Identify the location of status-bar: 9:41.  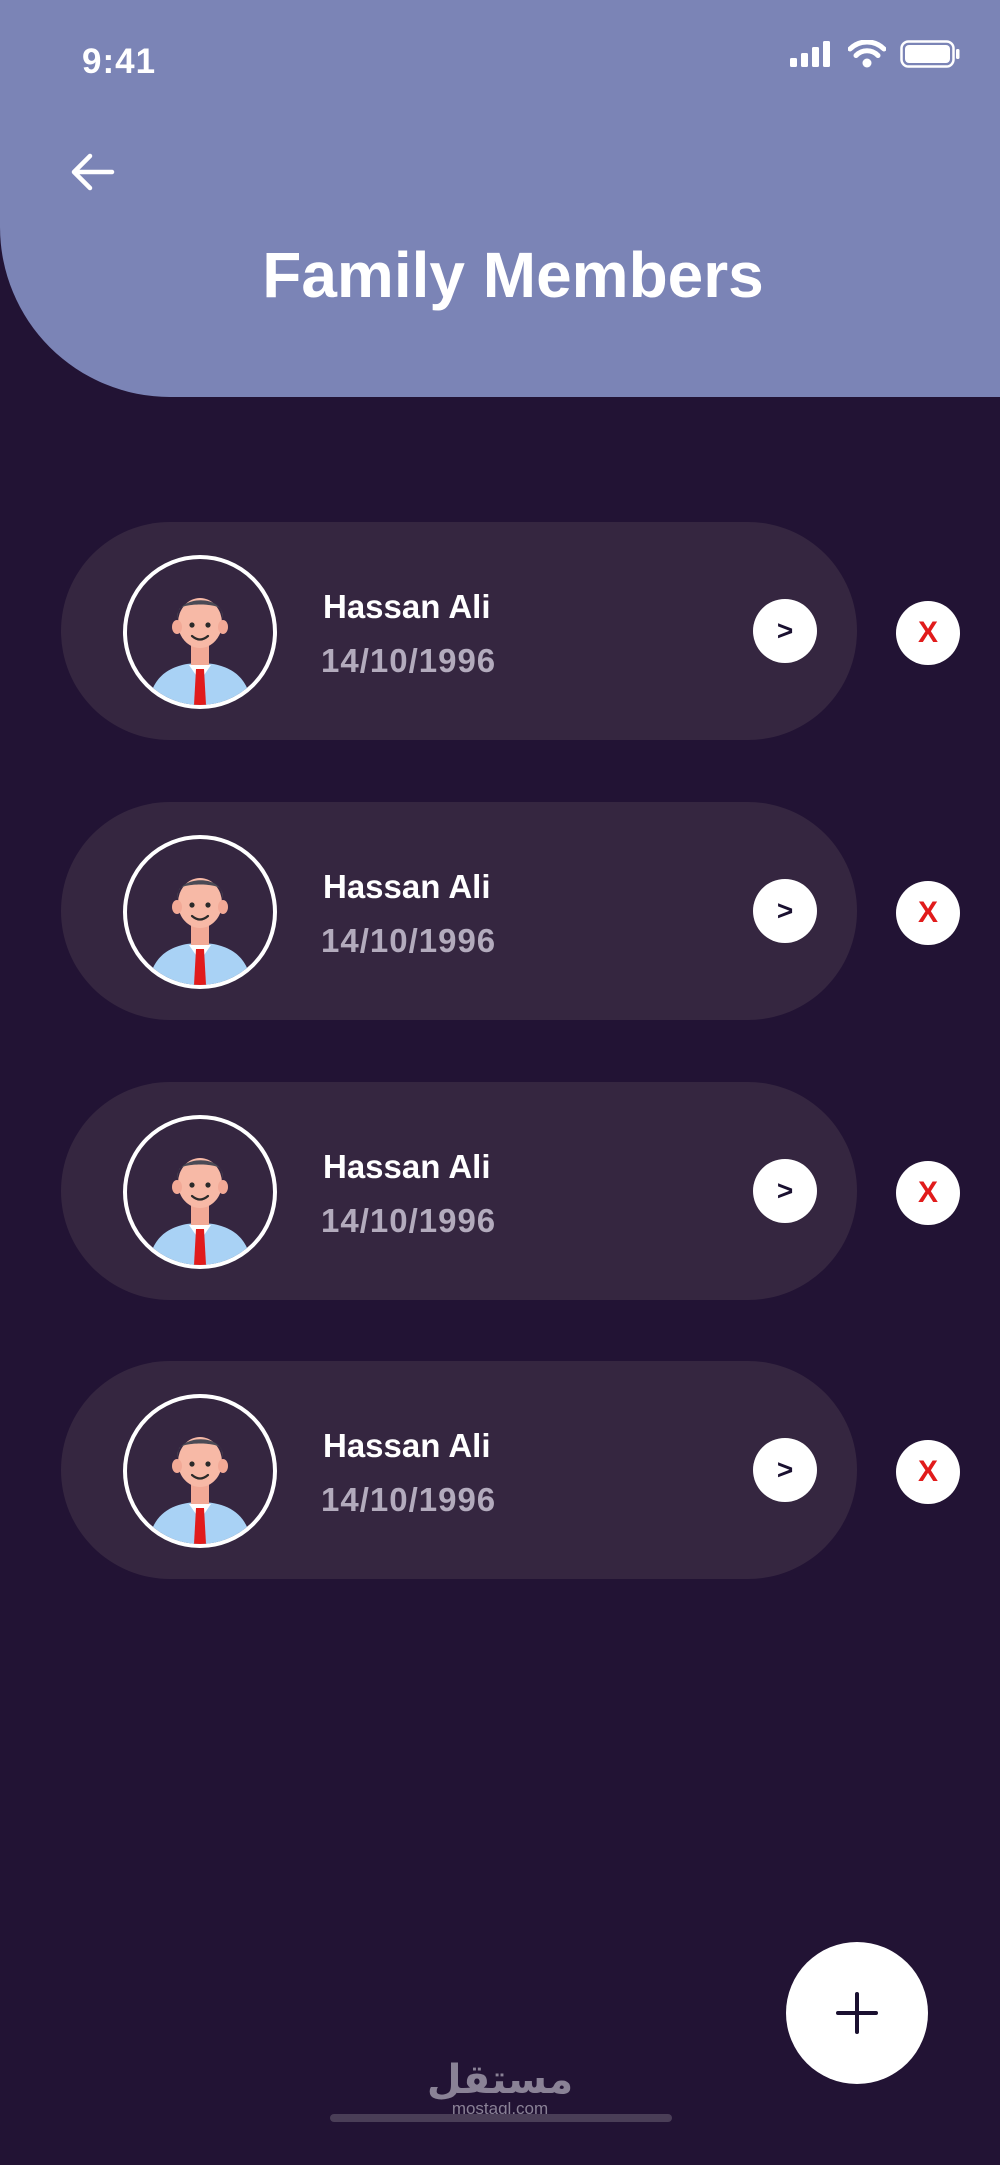
(500, 60).